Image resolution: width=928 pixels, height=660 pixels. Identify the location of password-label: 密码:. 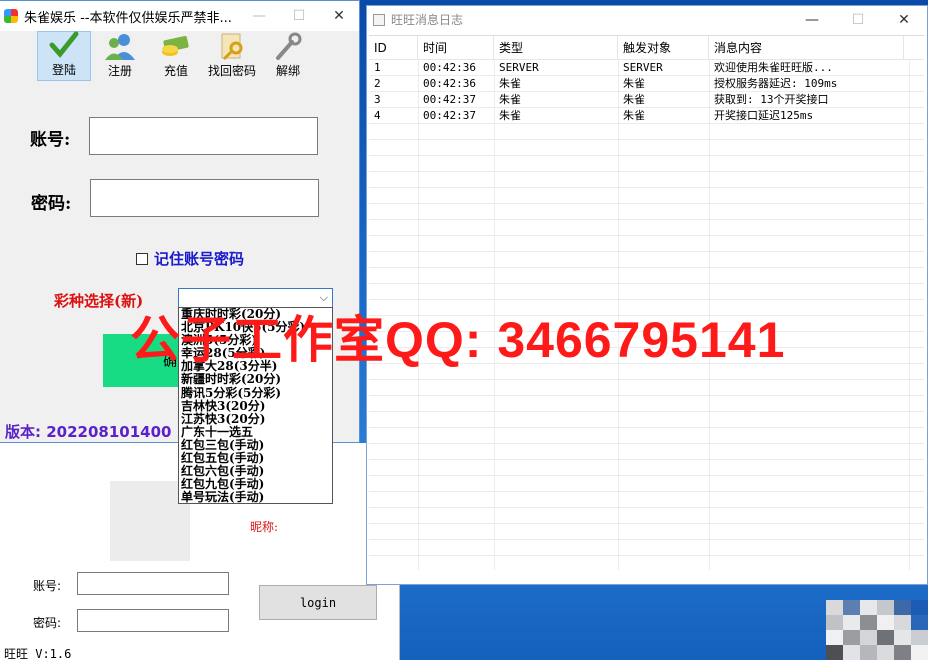
(51, 204).